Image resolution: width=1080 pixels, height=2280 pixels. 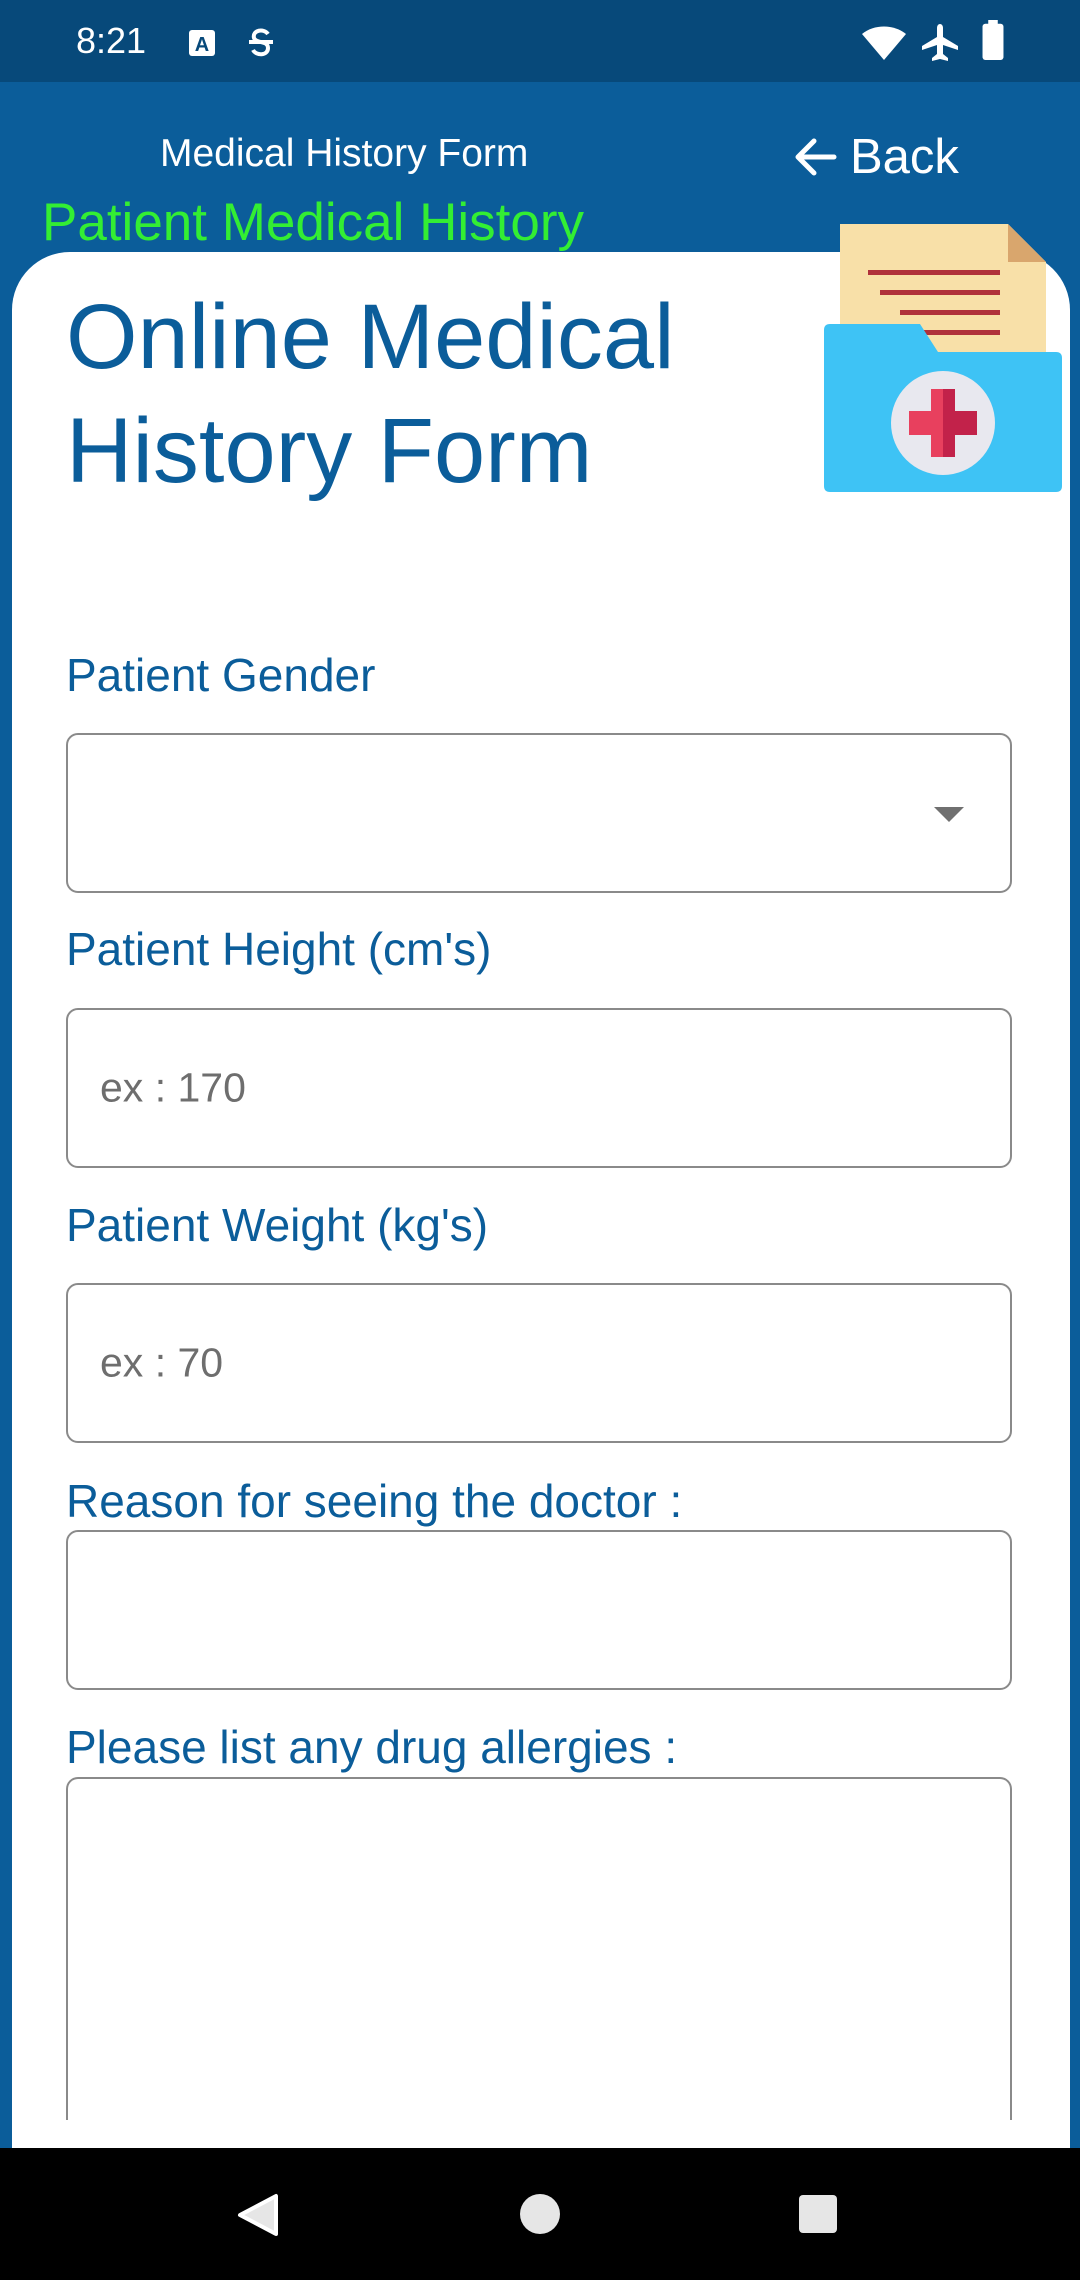 What do you see at coordinates (904, 157) in the screenshot?
I see `back-label: Back` at bounding box center [904, 157].